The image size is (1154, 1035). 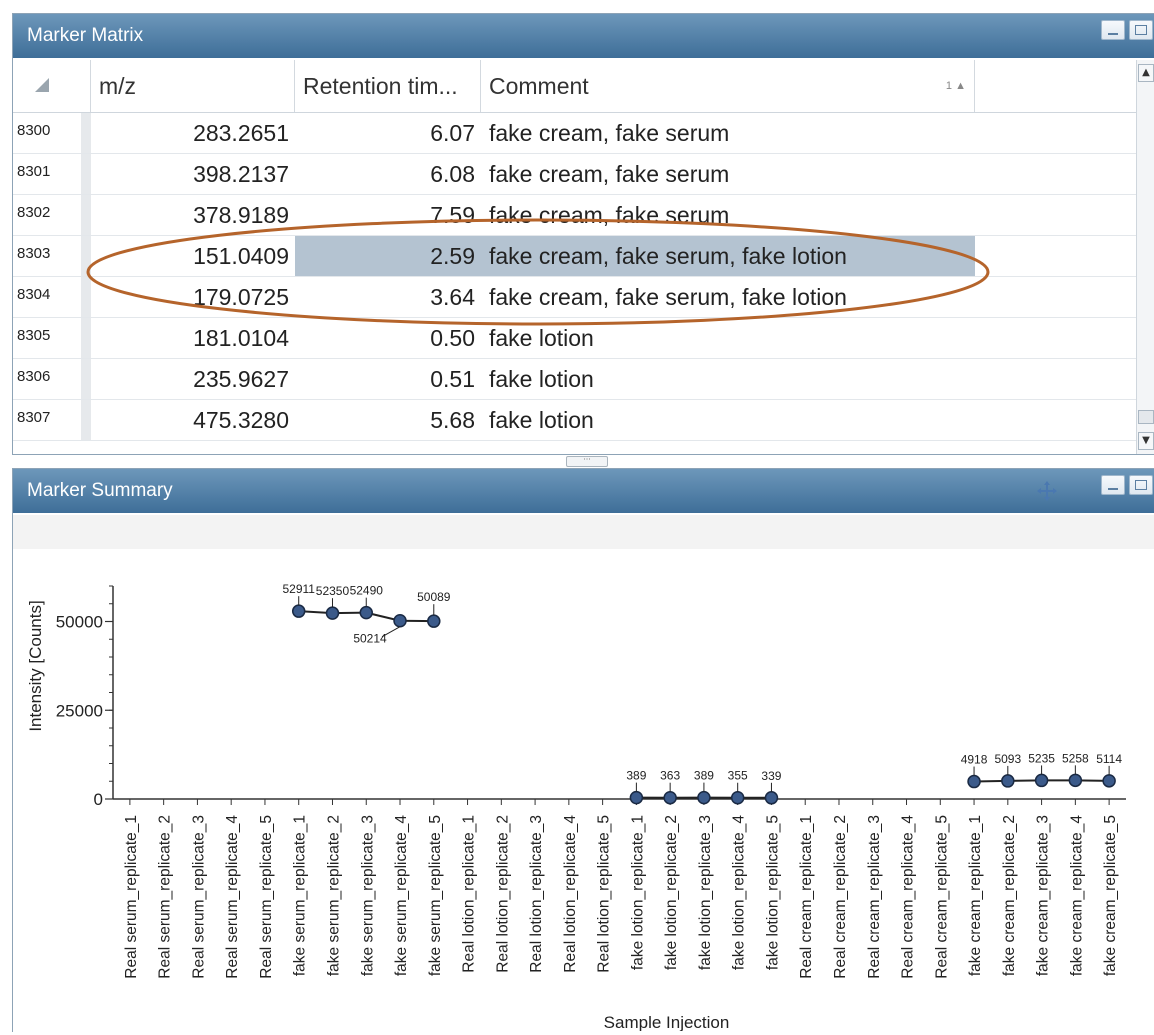 What do you see at coordinates (47, 215) in the screenshot?
I see `row-id: 8302` at bounding box center [47, 215].